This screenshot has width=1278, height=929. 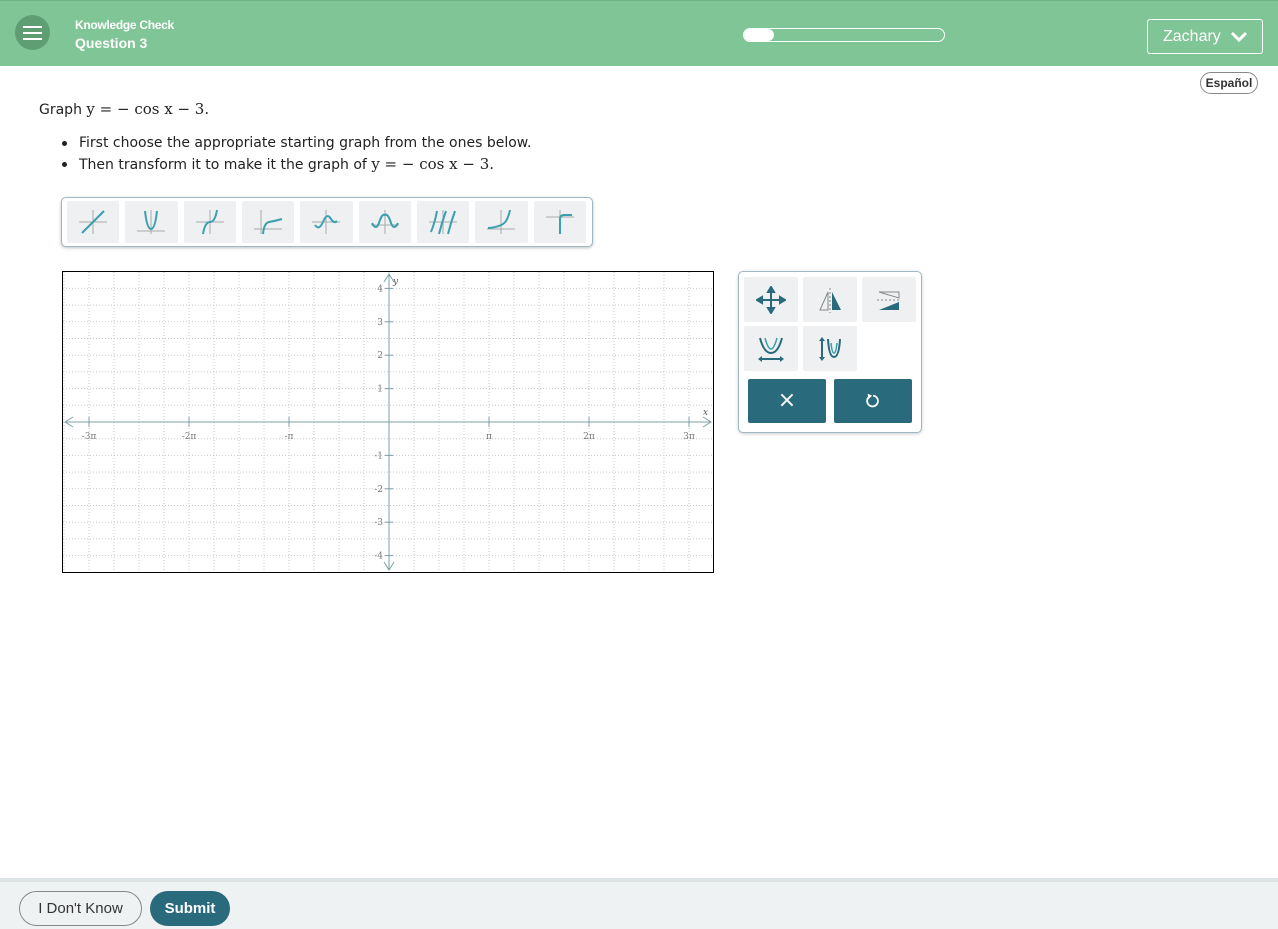 What do you see at coordinates (380, 323) in the screenshot?
I see `y-tick-label: 3` at bounding box center [380, 323].